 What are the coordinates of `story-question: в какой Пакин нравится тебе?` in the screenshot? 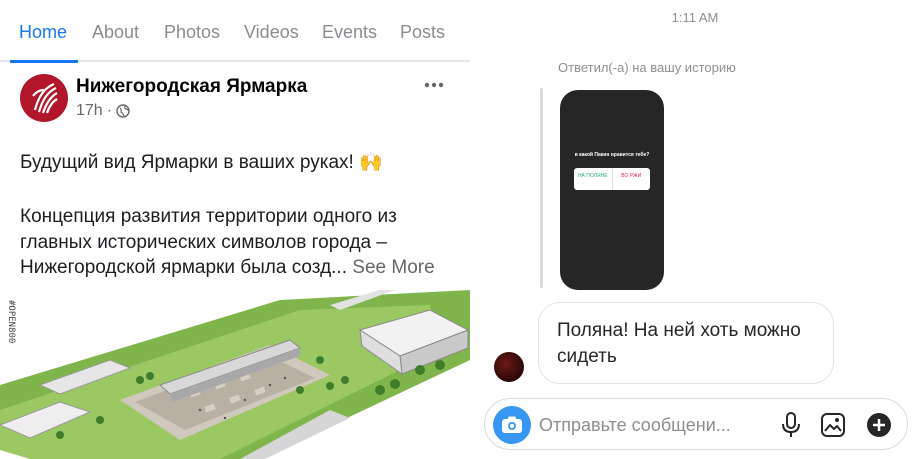 It's located at (612, 155).